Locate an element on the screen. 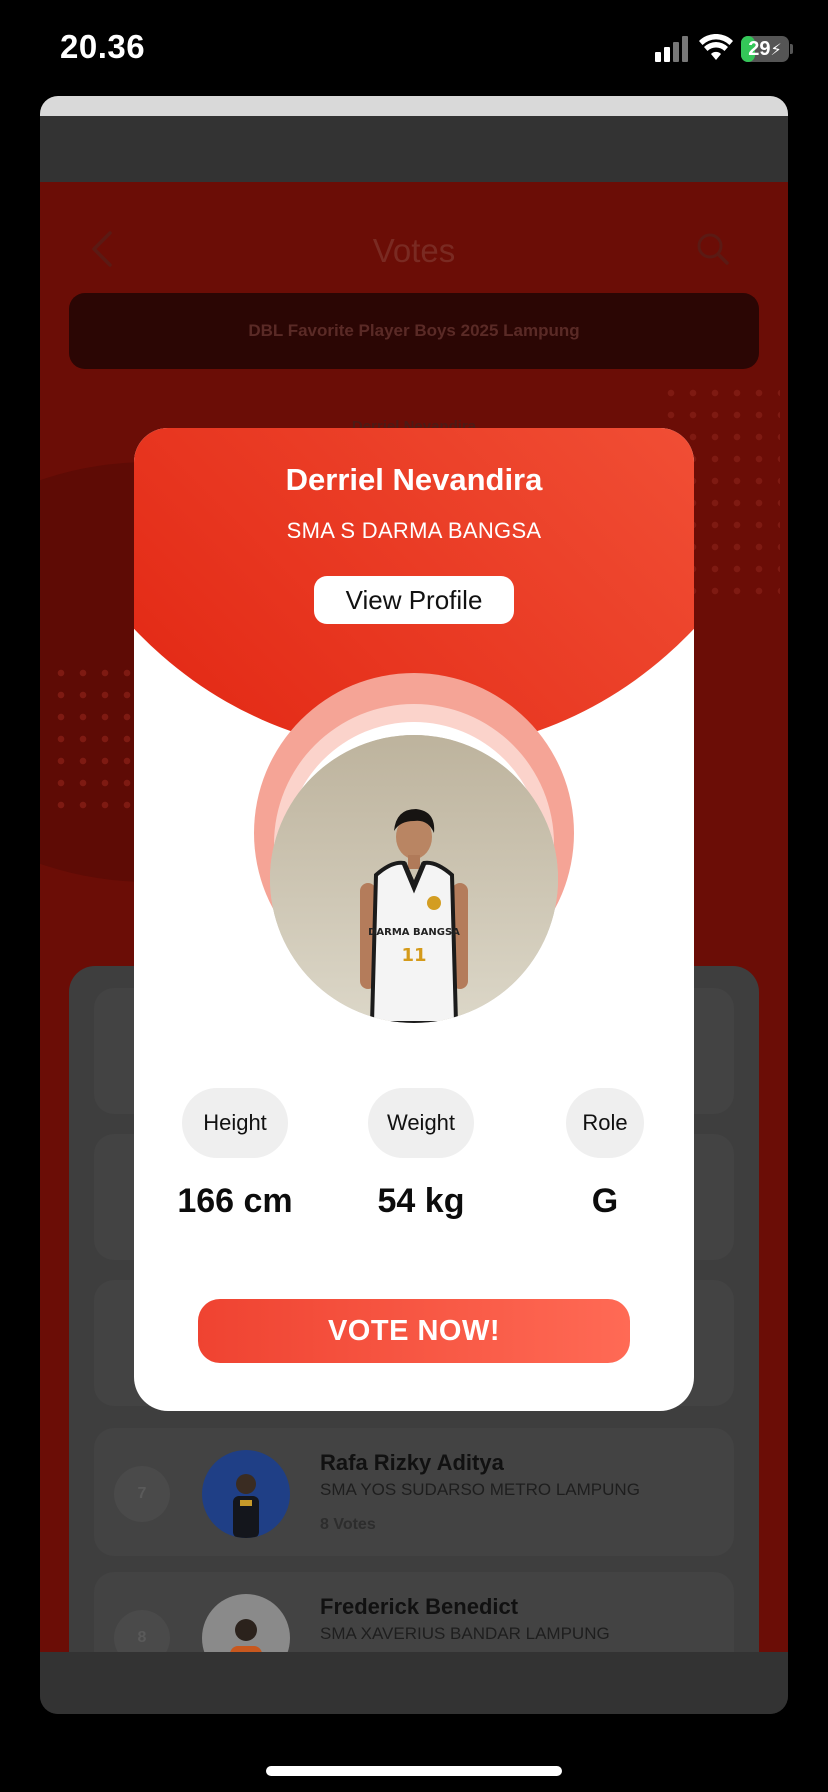 The width and height of the screenshot is (828, 1792). player-school: SMA YOS SUDARSO METRO LAMPUNG is located at coordinates (480, 1489).